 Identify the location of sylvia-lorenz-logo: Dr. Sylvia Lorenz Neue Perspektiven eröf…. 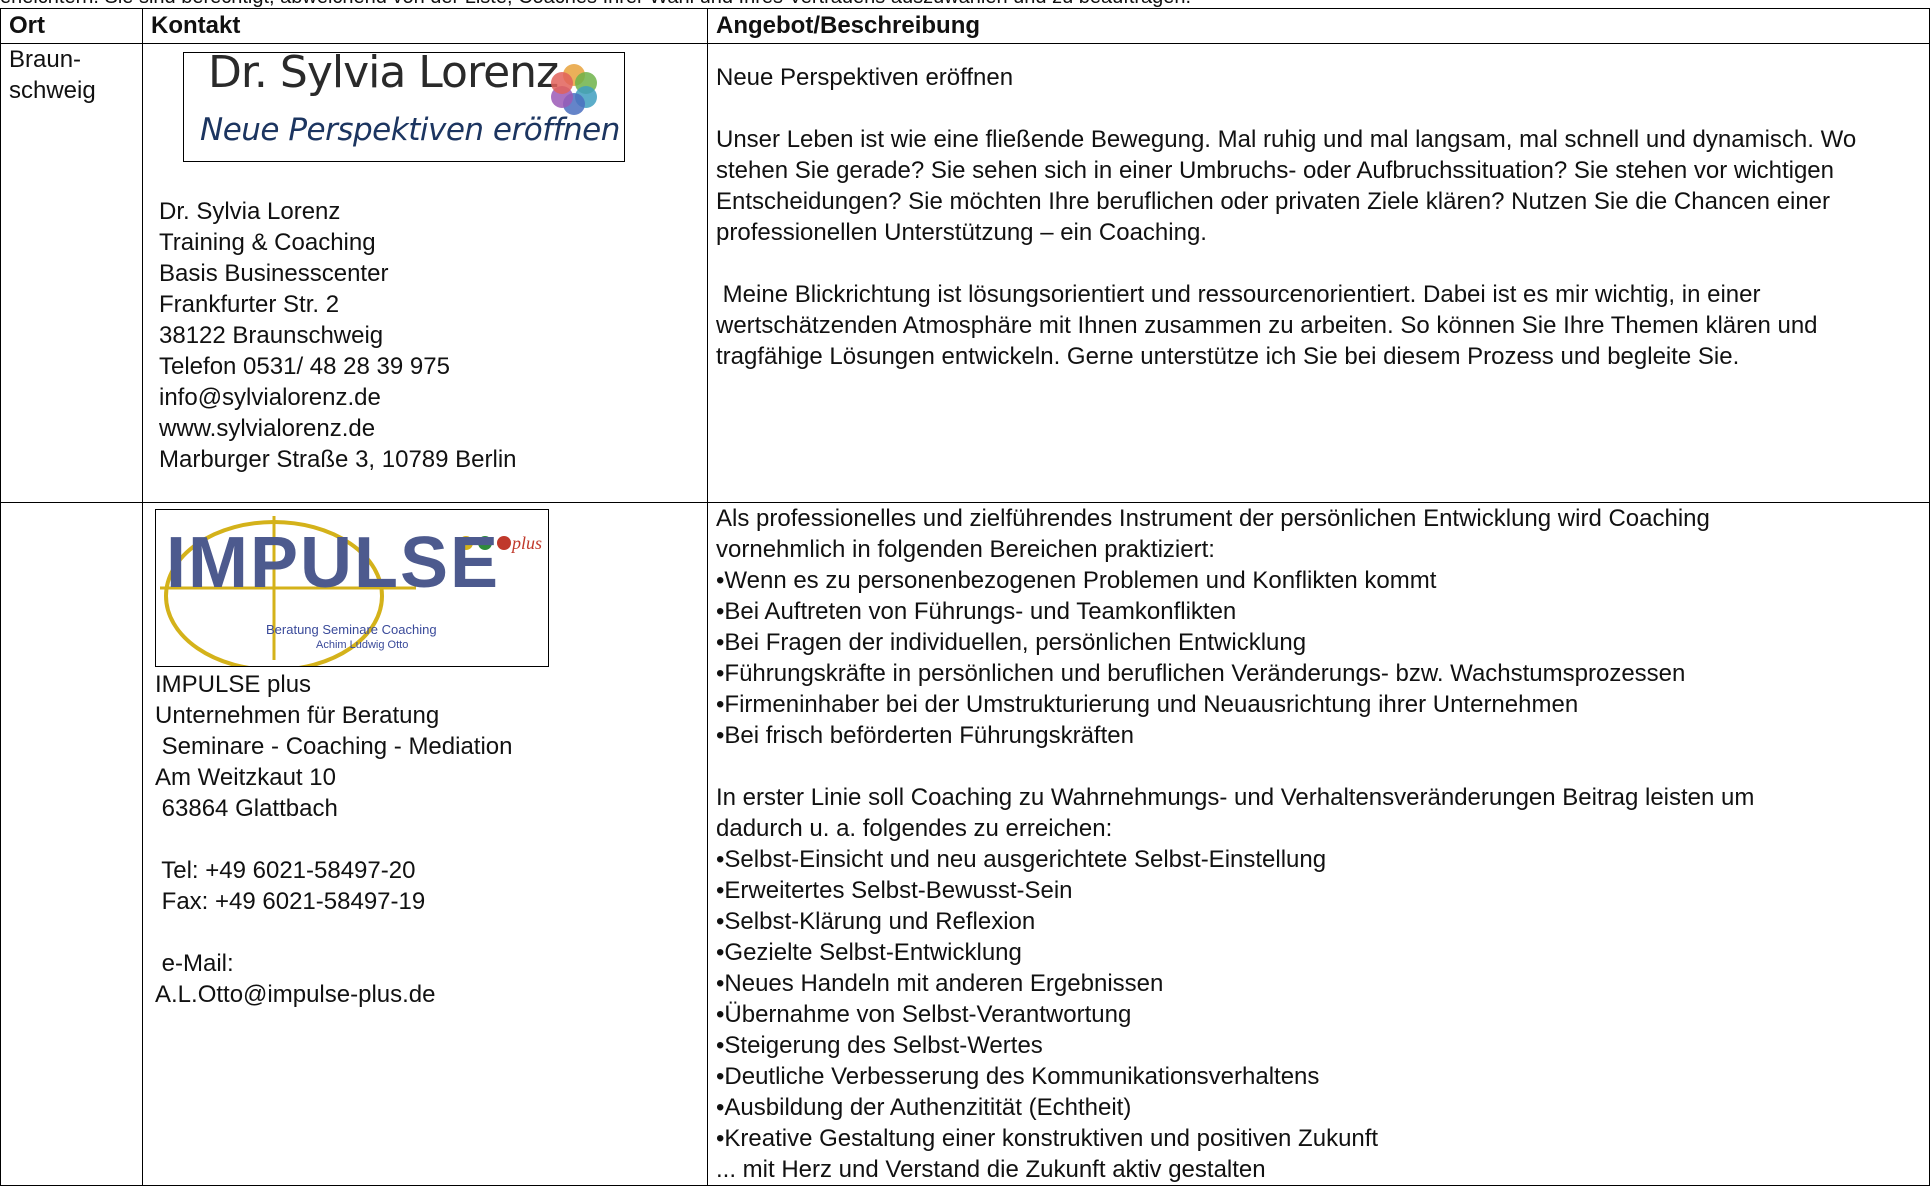
(404, 104).